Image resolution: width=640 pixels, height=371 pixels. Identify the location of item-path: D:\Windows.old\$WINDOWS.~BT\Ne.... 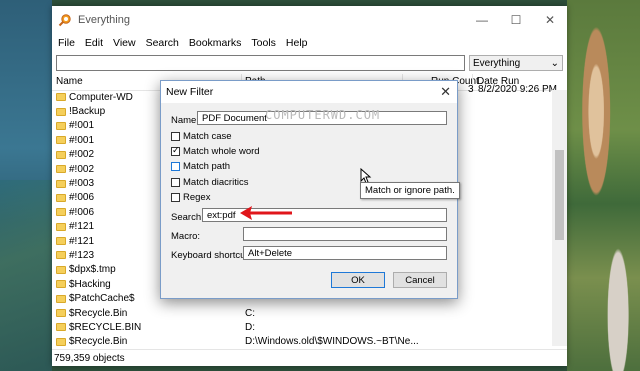
(332, 342).